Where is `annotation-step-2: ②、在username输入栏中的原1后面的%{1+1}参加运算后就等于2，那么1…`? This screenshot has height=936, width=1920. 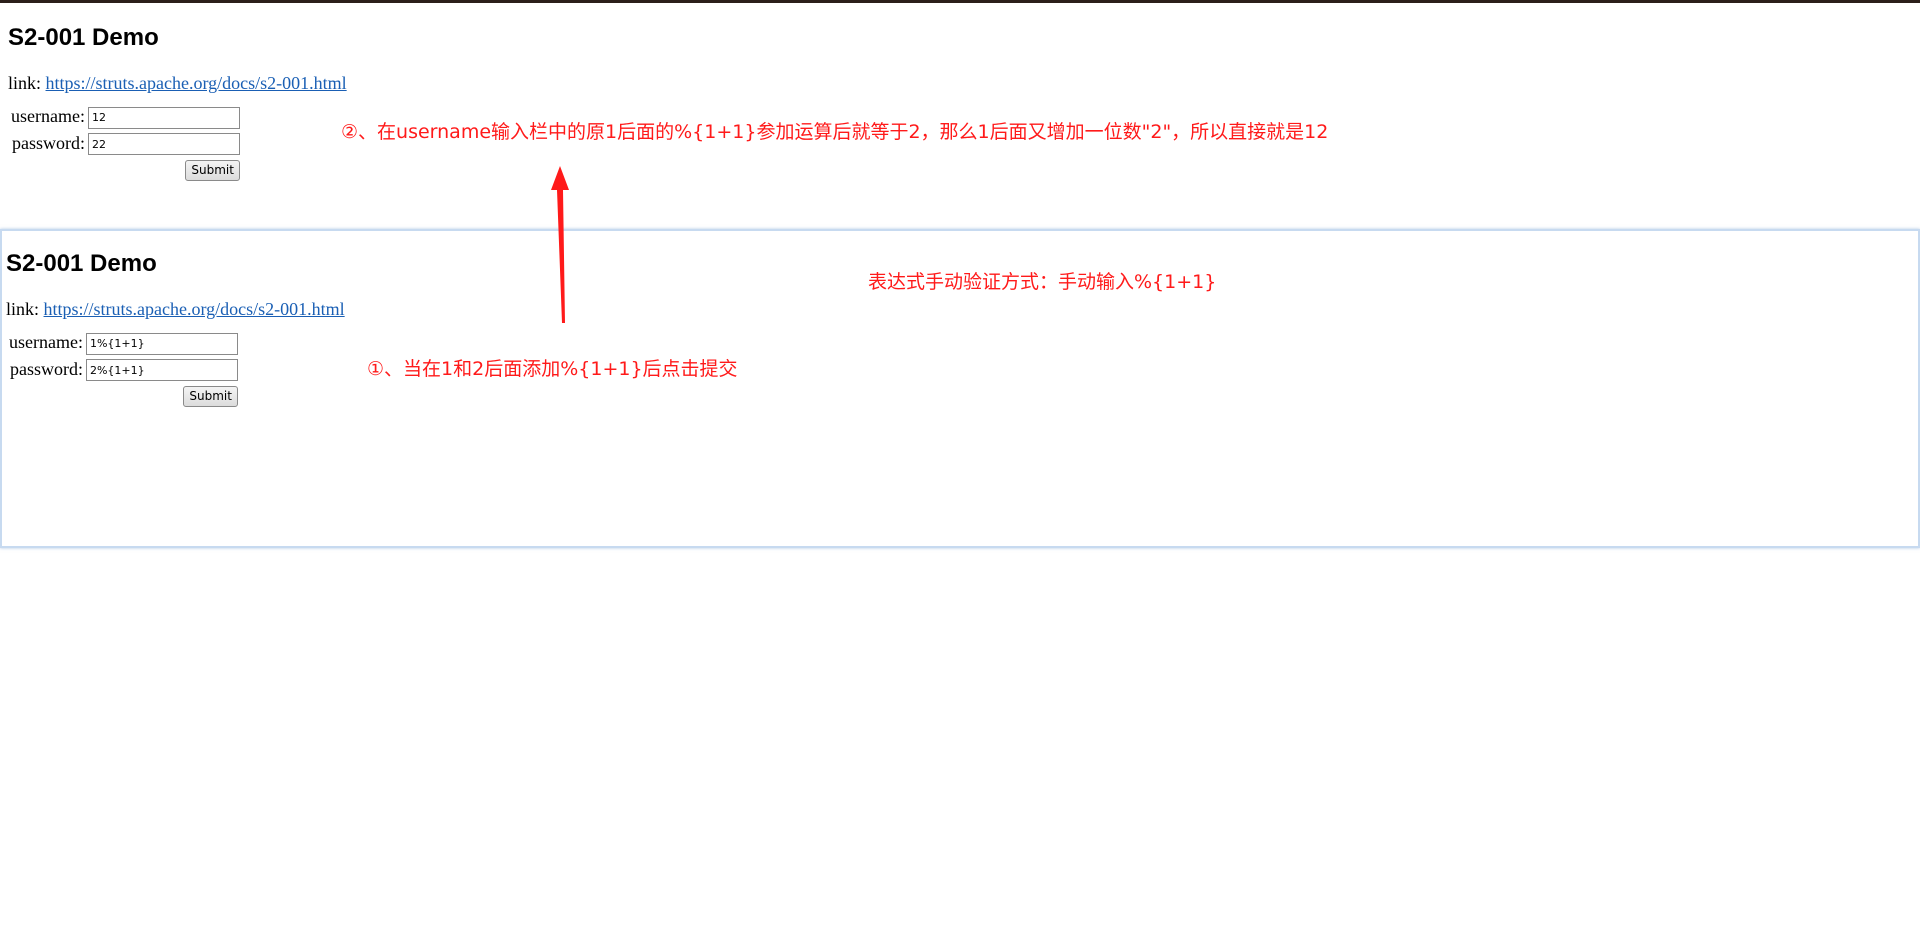 annotation-step-2: ②、在username输入栏中的原1后面的%{1+1}参加运算后就等于2，那么1… is located at coordinates (835, 132).